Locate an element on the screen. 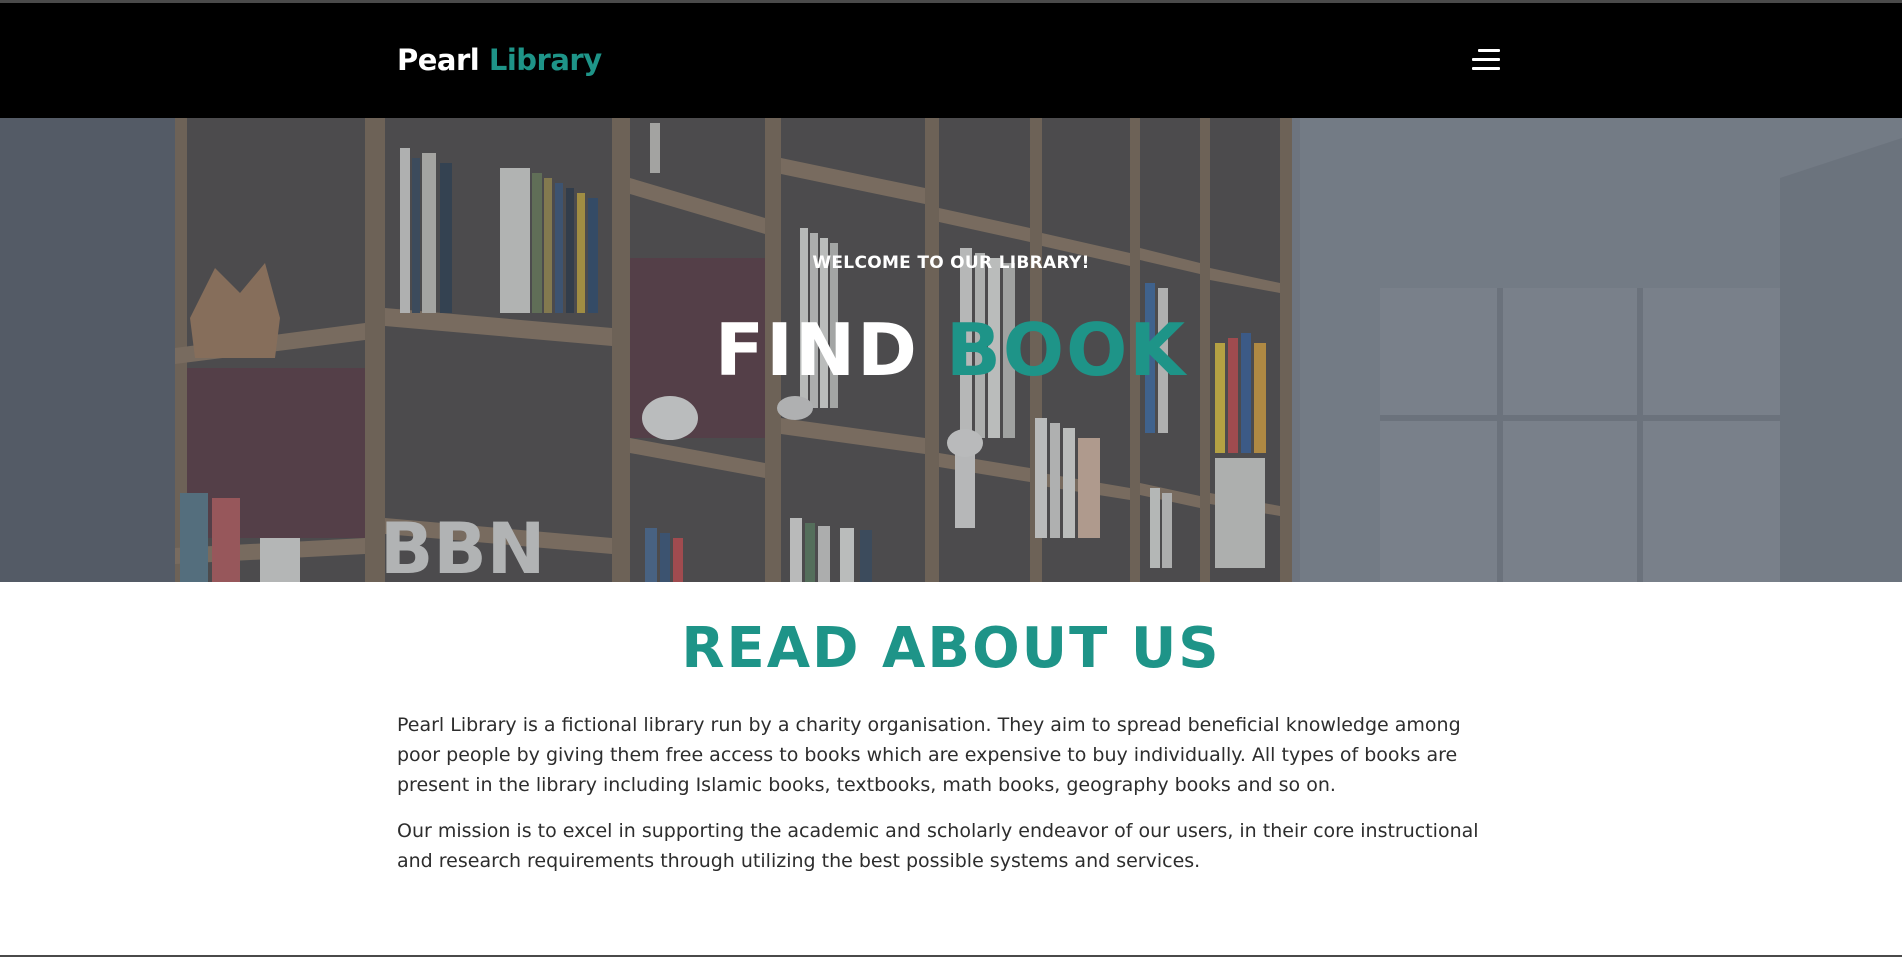  hero-subtitle: WELCOME TO OUR LIBRARY! is located at coordinates (951, 263).